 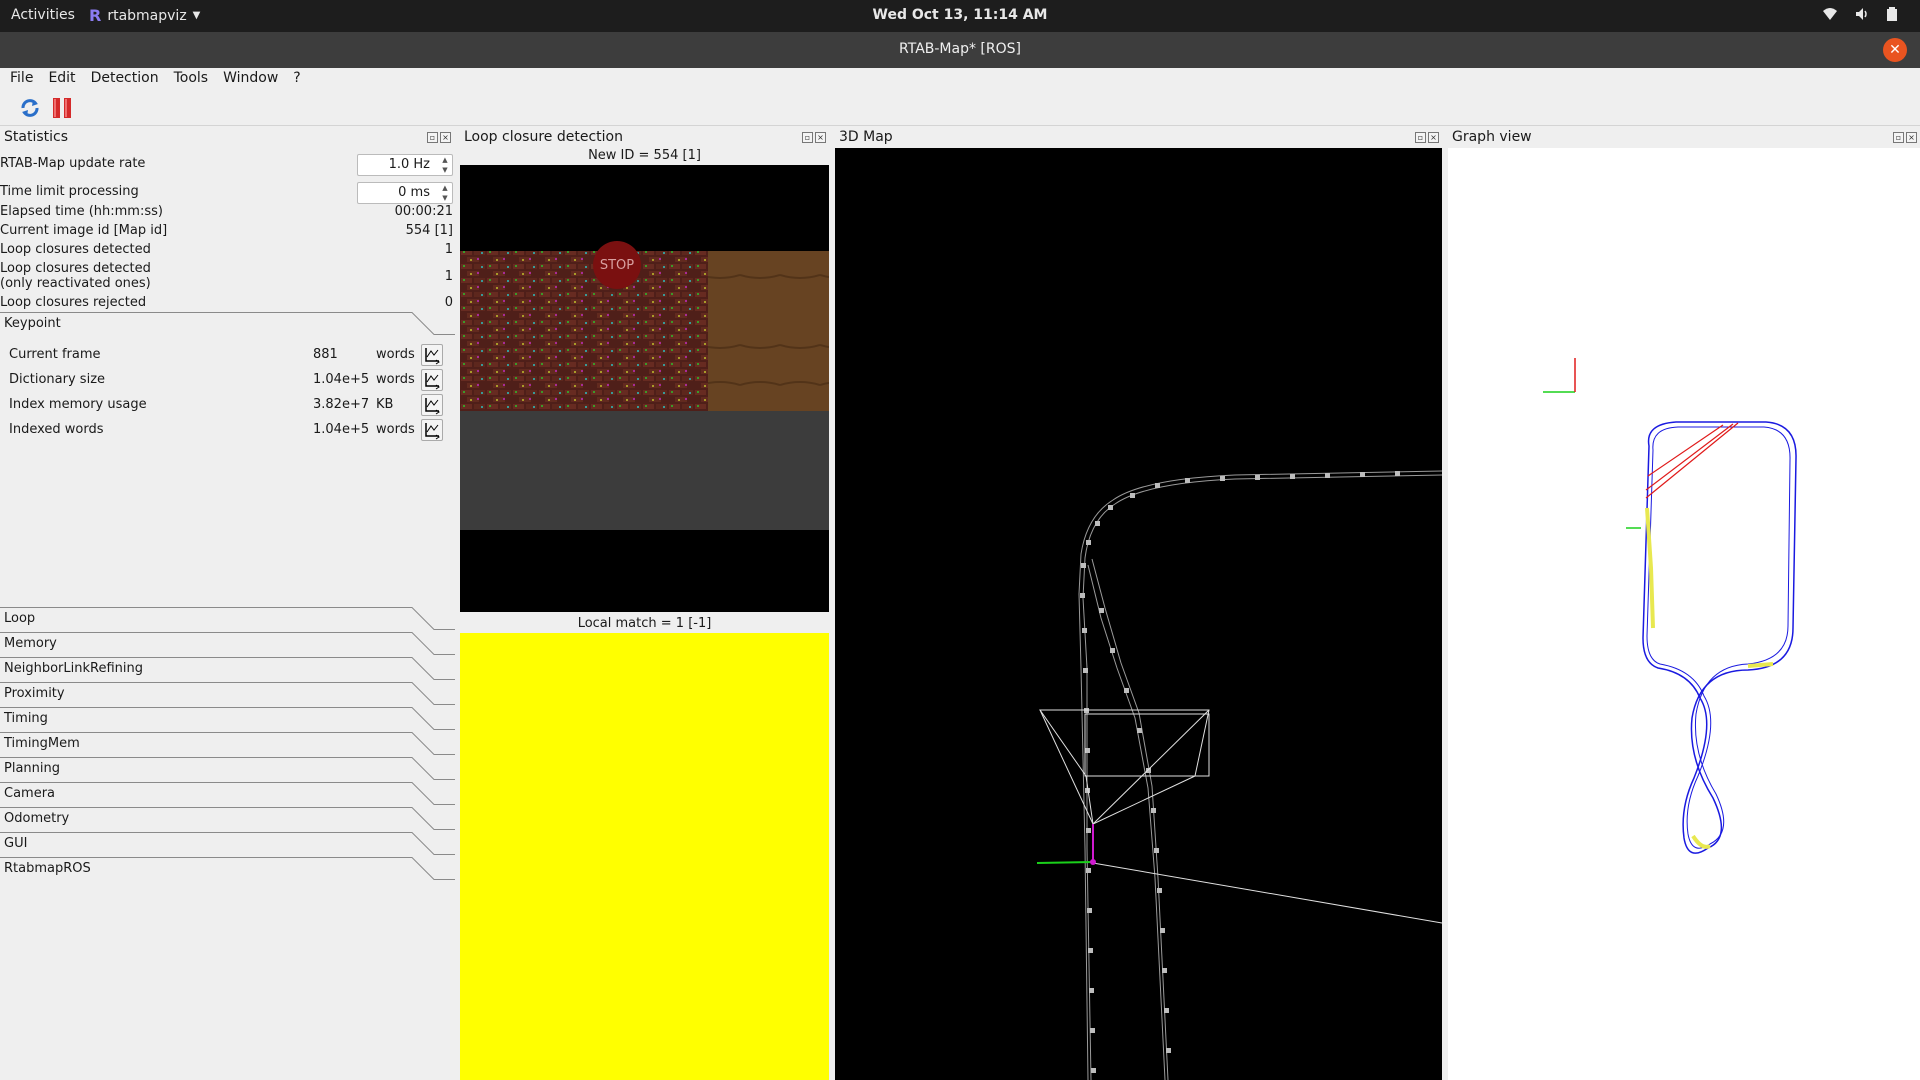 What do you see at coordinates (227, 869) in the screenshot?
I see `section-rtabmapros: RtabmapROS` at bounding box center [227, 869].